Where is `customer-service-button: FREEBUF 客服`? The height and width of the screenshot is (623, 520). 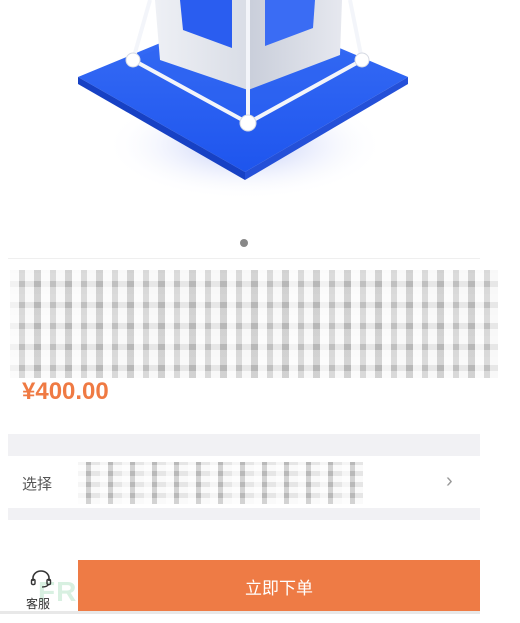
customer-service-button: FREEBUF 客服 is located at coordinates (88, 586).